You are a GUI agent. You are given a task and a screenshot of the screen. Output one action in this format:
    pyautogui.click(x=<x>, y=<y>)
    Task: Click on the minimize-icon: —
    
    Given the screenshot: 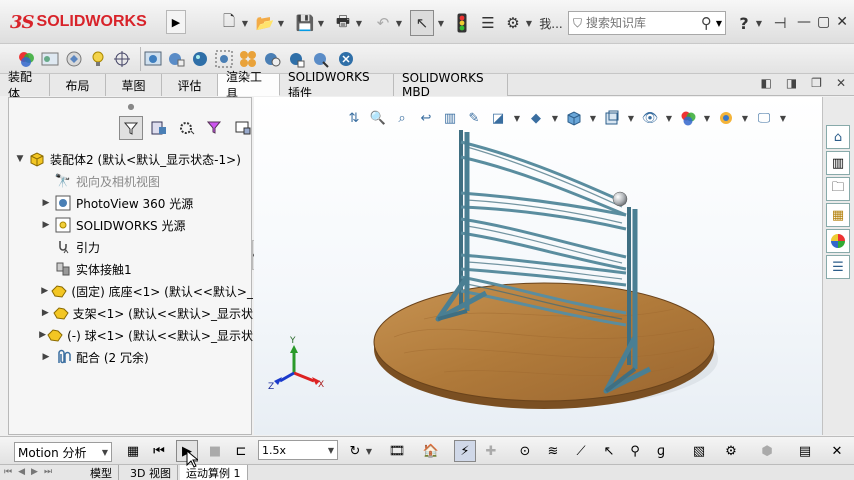 What is the action you would take?
    pyautogui.click(x=804, y=22)
    